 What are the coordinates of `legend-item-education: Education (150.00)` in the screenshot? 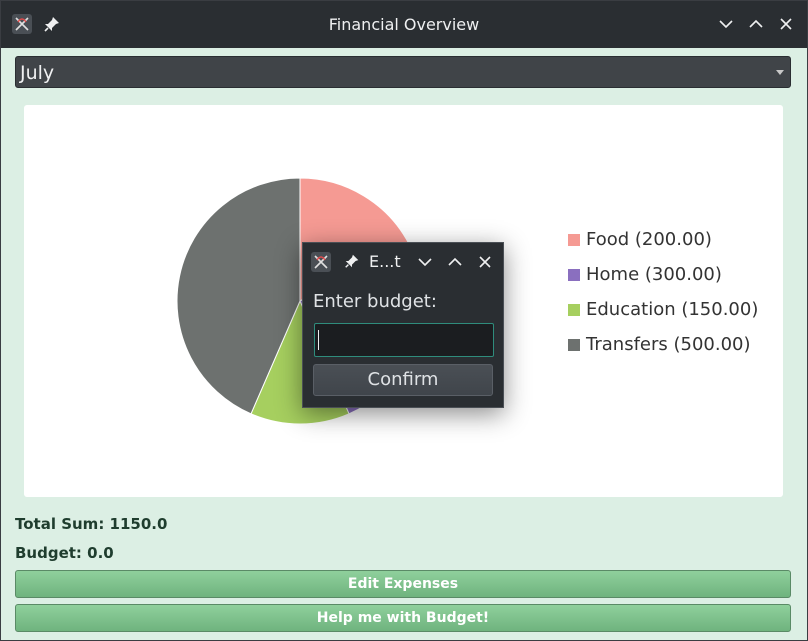 It's located at (663, 310).